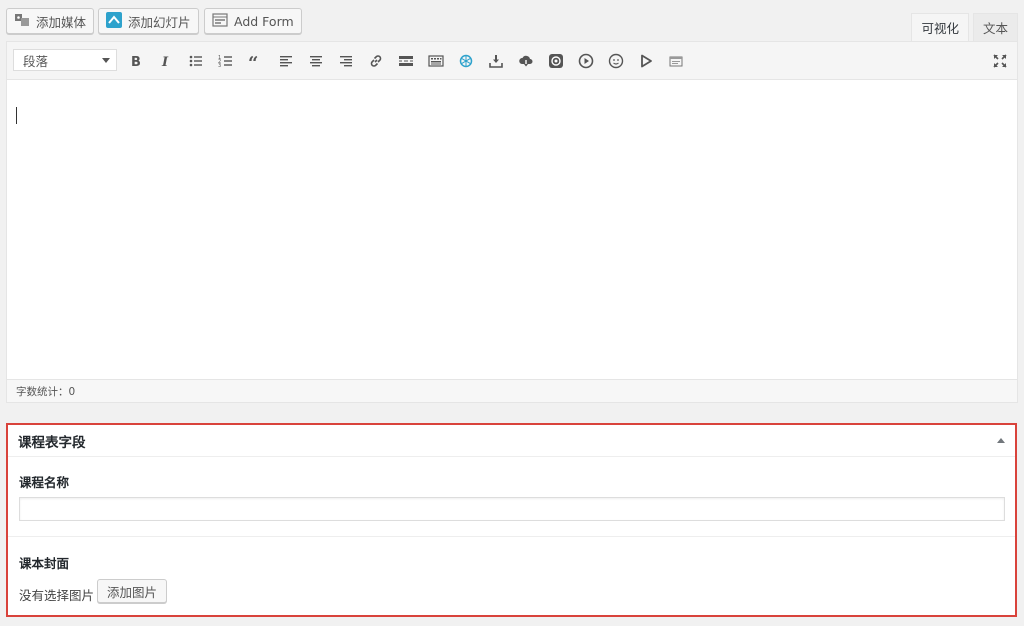 The height and width of the screenshot is (626, 1024). I want to click on chevron-down-icon, so click(106, 60).